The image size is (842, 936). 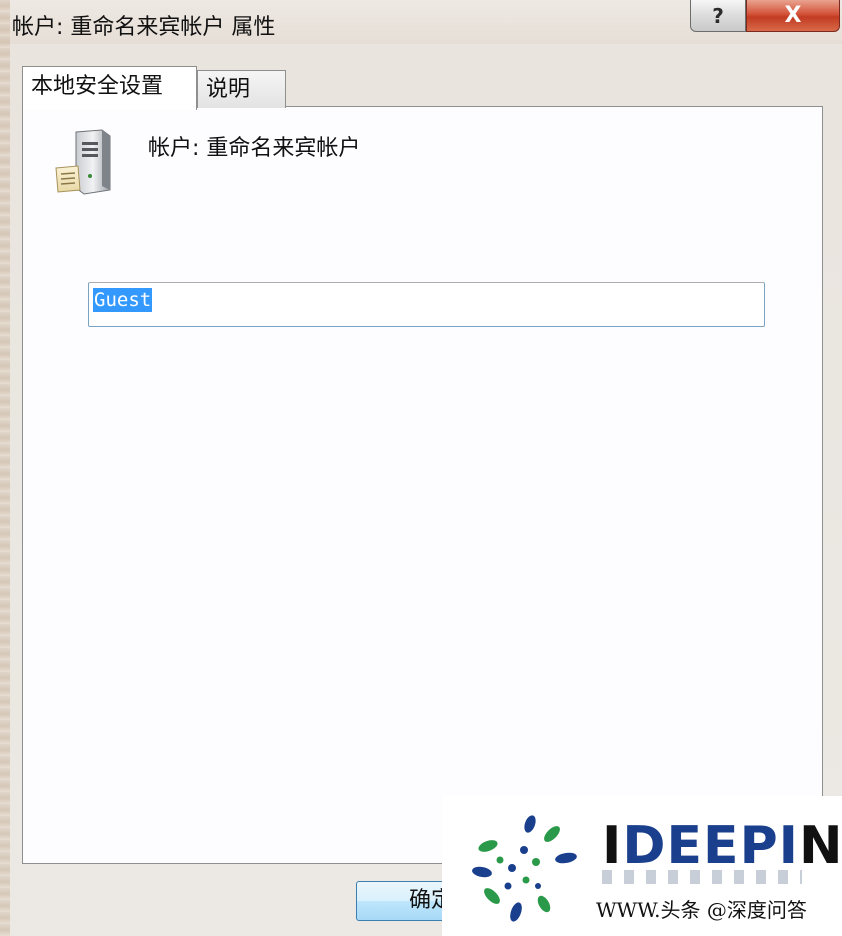 I want to click on brand-name: IDEEPIN, so click(x=722, y=846).